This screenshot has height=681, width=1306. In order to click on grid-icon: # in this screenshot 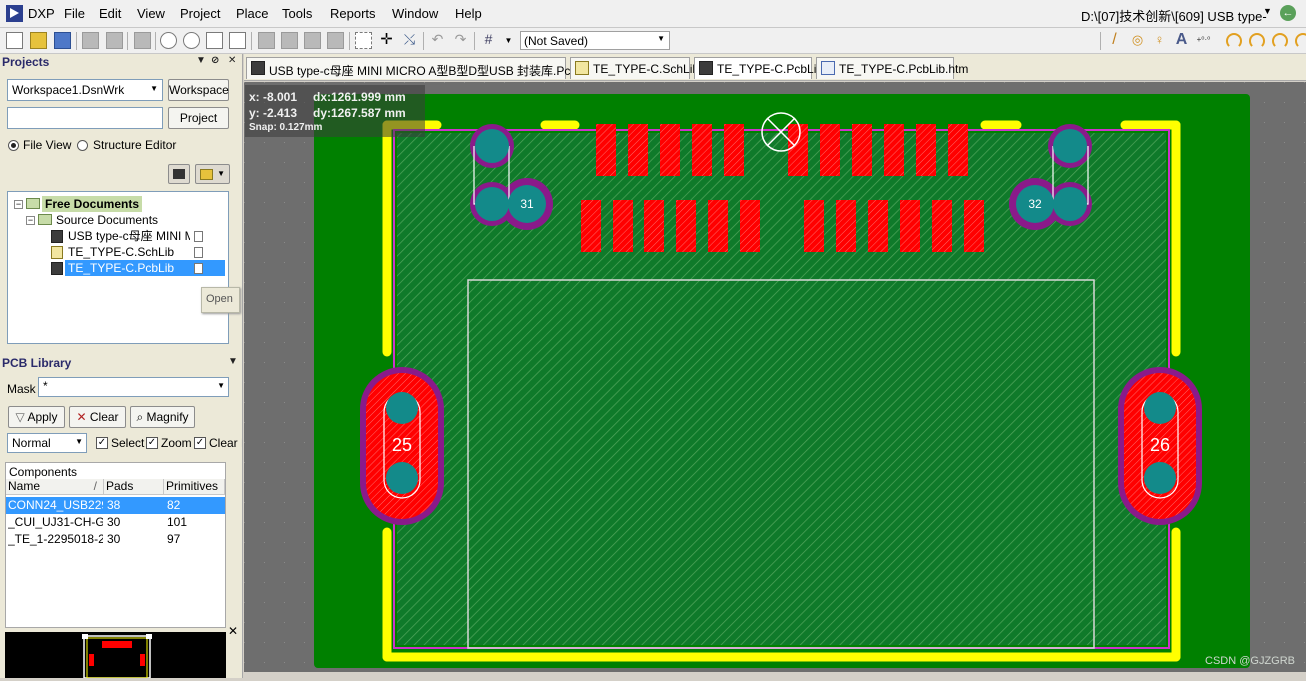, I will do `click(488, 40)`.